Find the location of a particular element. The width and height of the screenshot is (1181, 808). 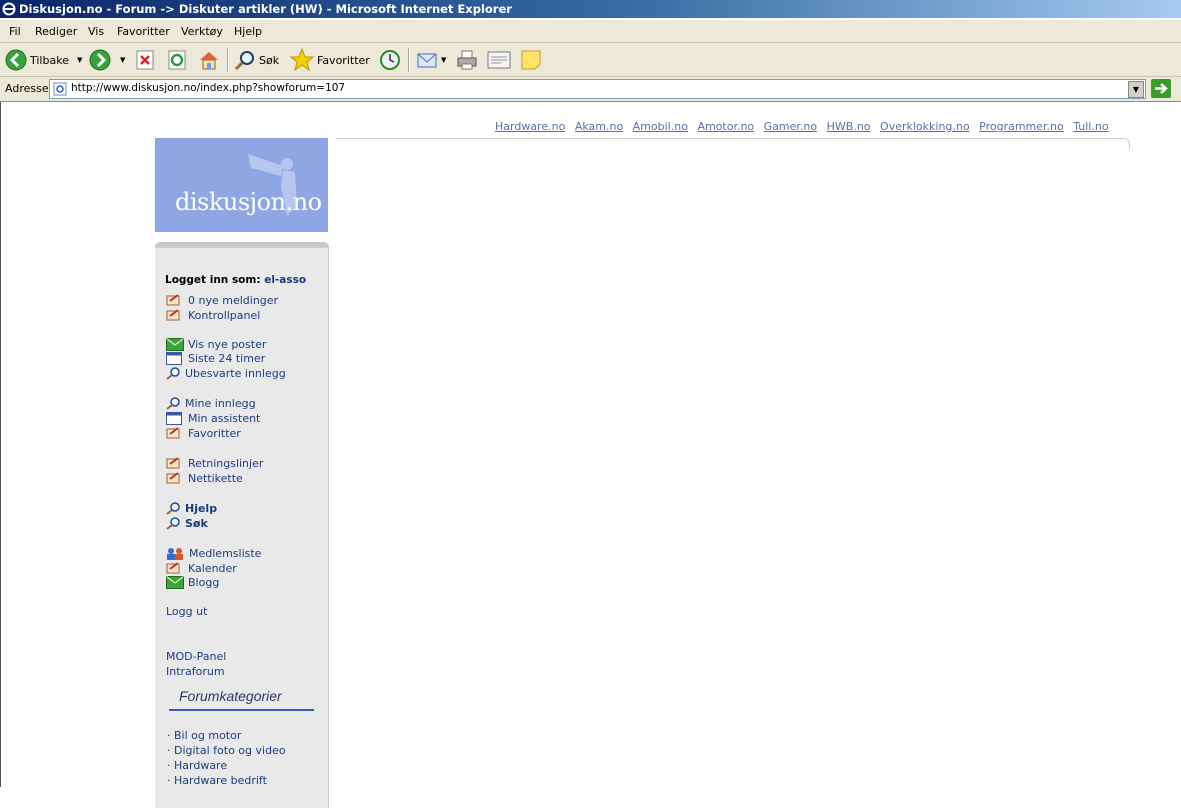

sidebar-item-label: Kontrollpanel is located at coordinates (224, 315).